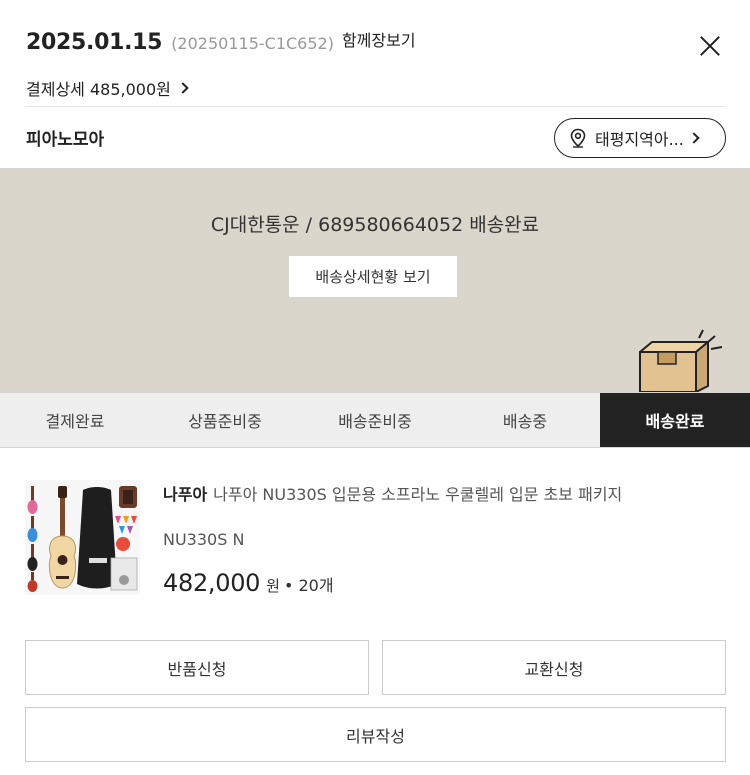  Describe the element at coordinates (273, 586) in the screenshot. I see `product-currency: 원` at that location.